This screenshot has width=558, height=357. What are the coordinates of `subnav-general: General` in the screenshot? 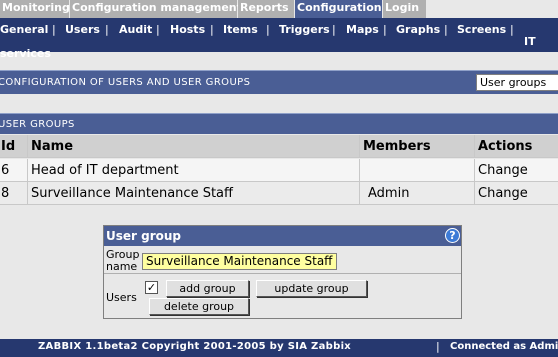 It's located at (24, 30).